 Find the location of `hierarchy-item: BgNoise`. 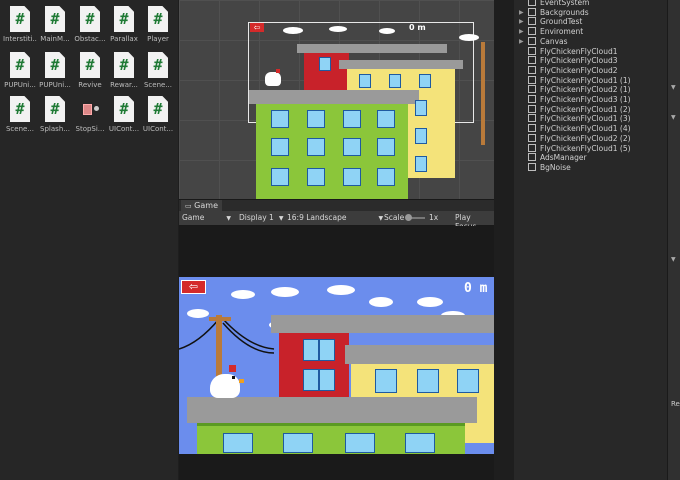

hierarchy-item: BgNoise is located at coordinates (549, 167).